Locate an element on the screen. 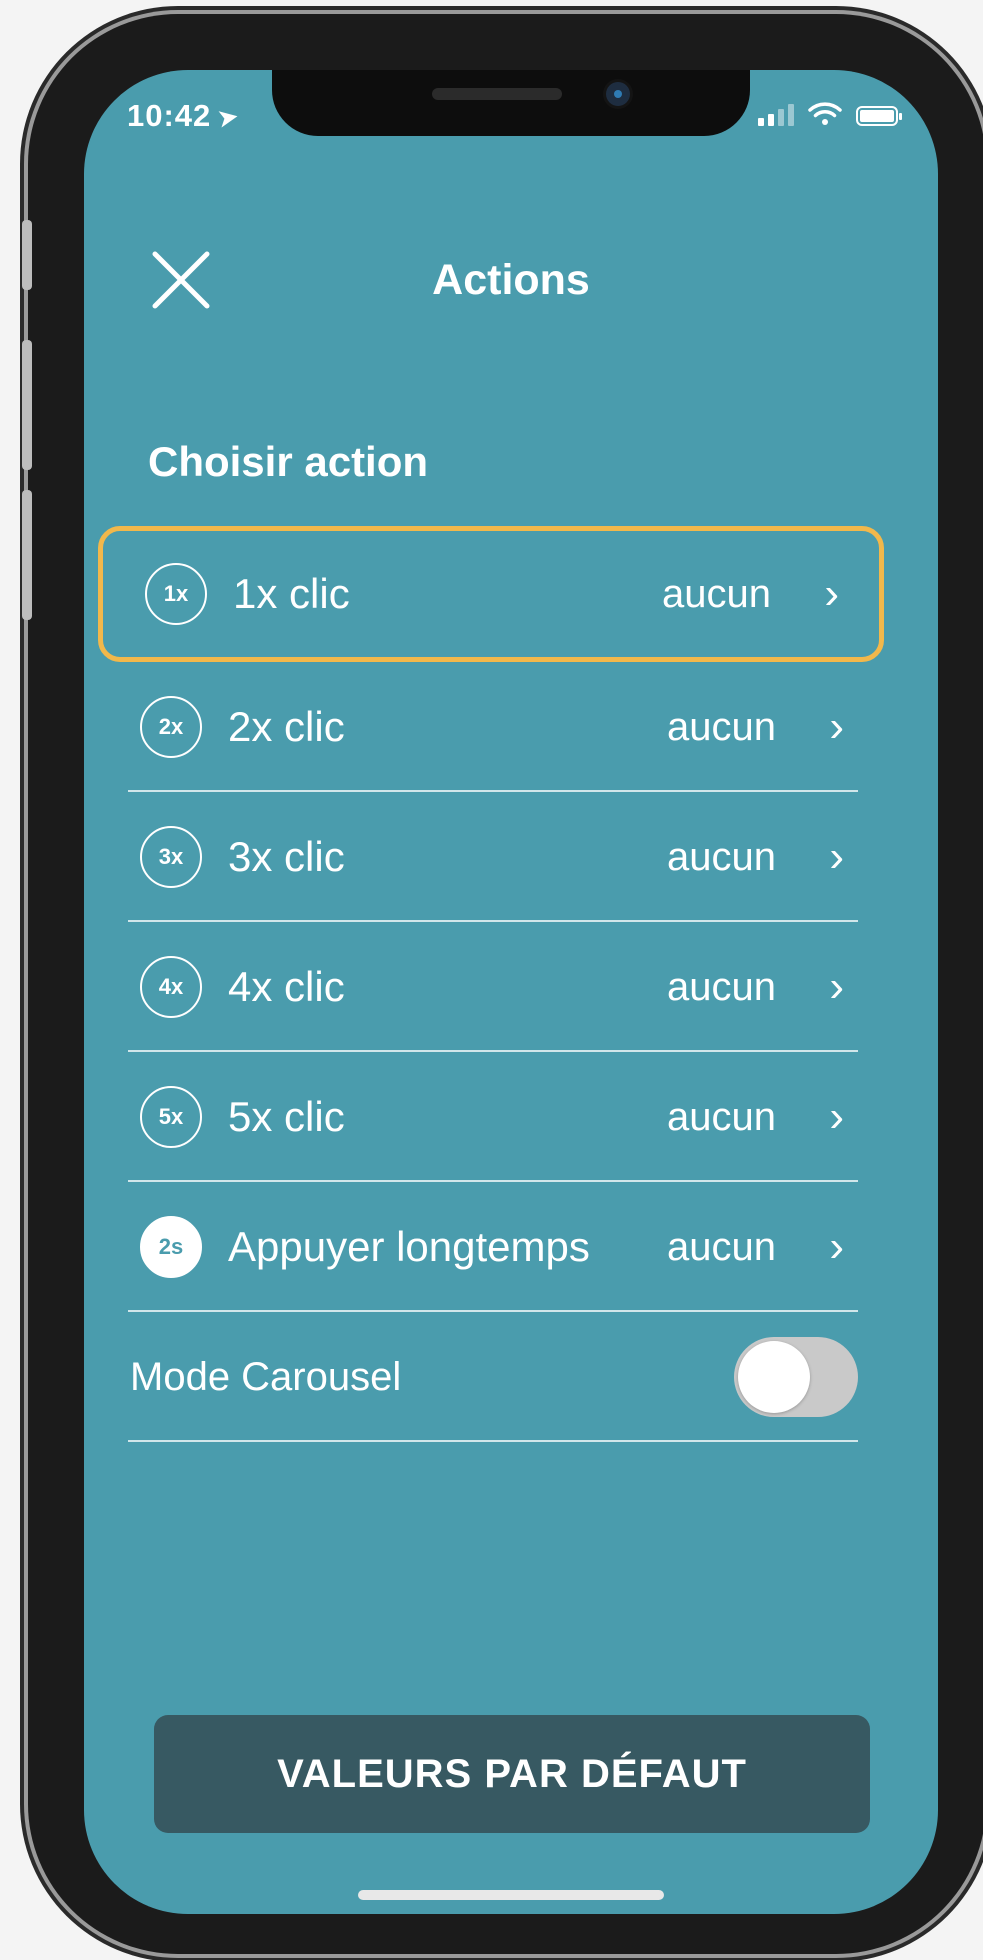 The width and height of the screenshot is (983, 1960). badge-4x-icon: 4x is located at coordinates (171, 987).